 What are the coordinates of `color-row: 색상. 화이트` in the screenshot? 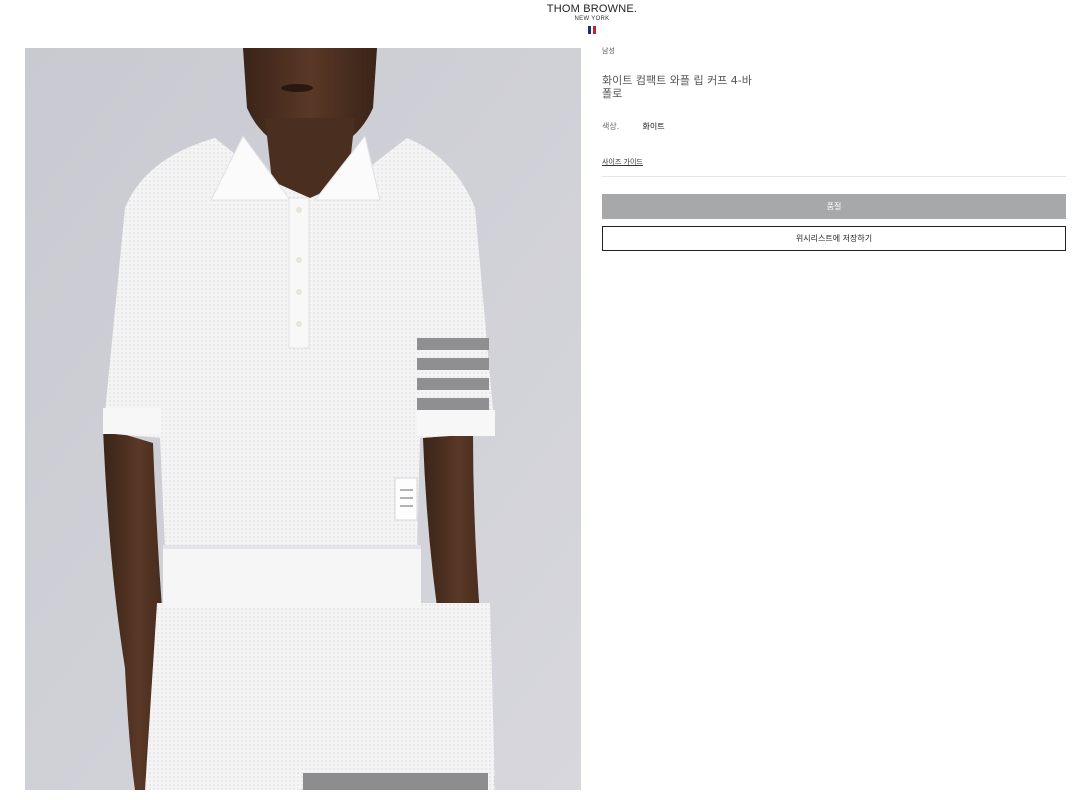 It's located at (633, 126).